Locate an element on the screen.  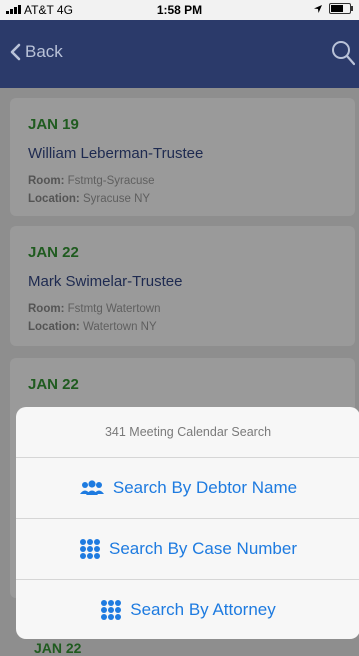
location-value: Watertown NY is located at coordinates (119, 327).